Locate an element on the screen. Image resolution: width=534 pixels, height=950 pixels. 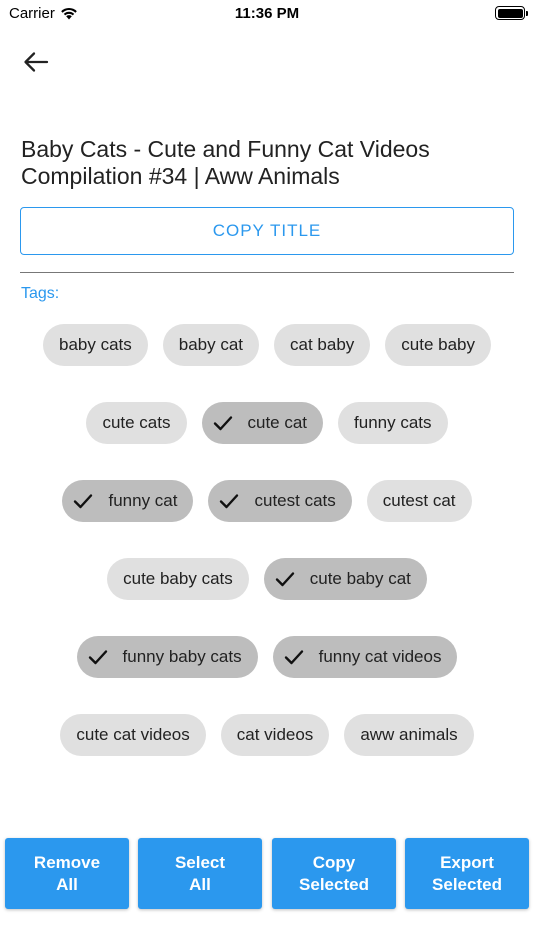
tag-chip: cute baby is located at coordinates (438, 345).